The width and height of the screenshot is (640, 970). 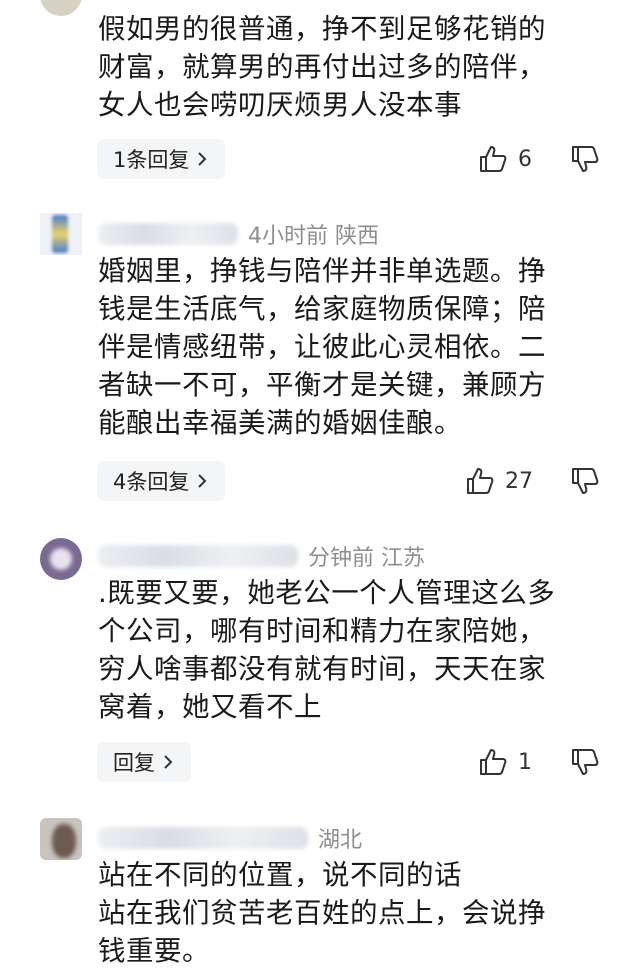 I want to click on comment-line: 伴是情感纽带，让彼此心灵相依。二, so click(x=322, y=347).